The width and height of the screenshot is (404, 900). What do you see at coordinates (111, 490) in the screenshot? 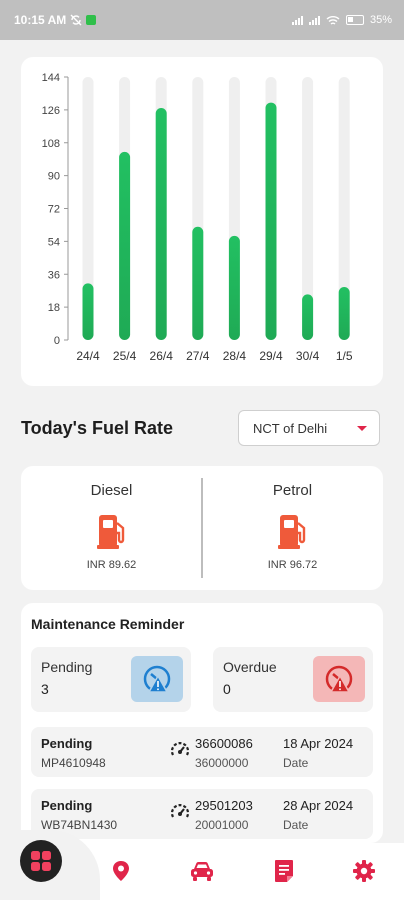
I see `diesel-label: Diesel` at bounding box center [111, 490].